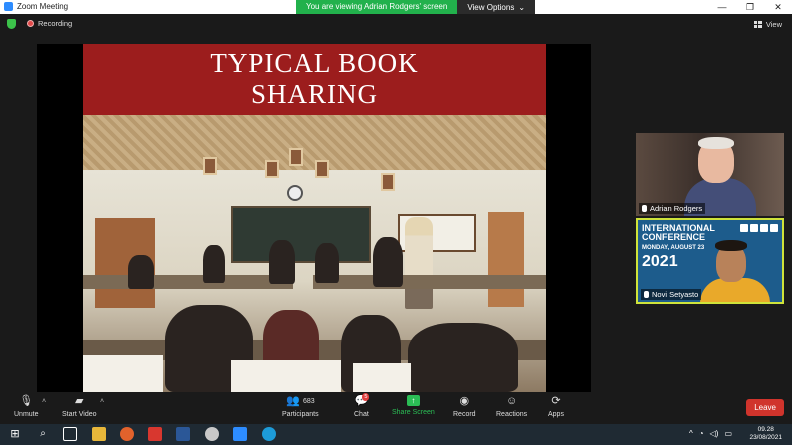 The width and height of the screenshot is (792, 445). Describe the element at coordinates (295, 193) in the screenshot. I see `wall-clock` at that location.